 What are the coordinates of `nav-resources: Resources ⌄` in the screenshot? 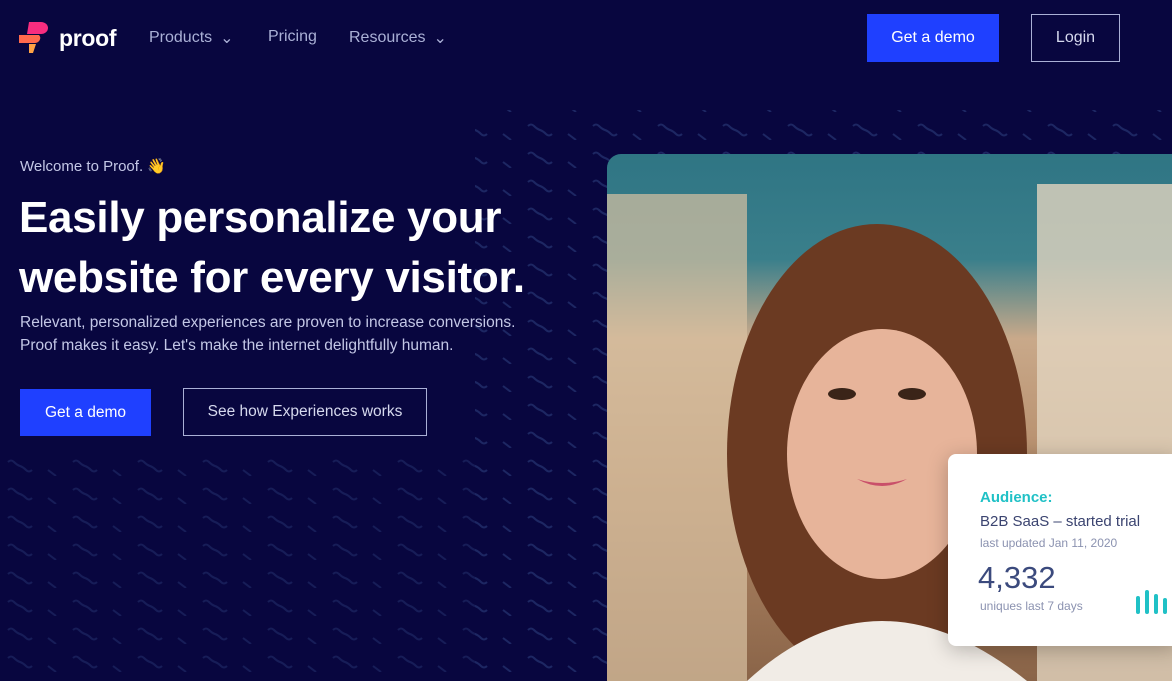 It's located at (398, 38).